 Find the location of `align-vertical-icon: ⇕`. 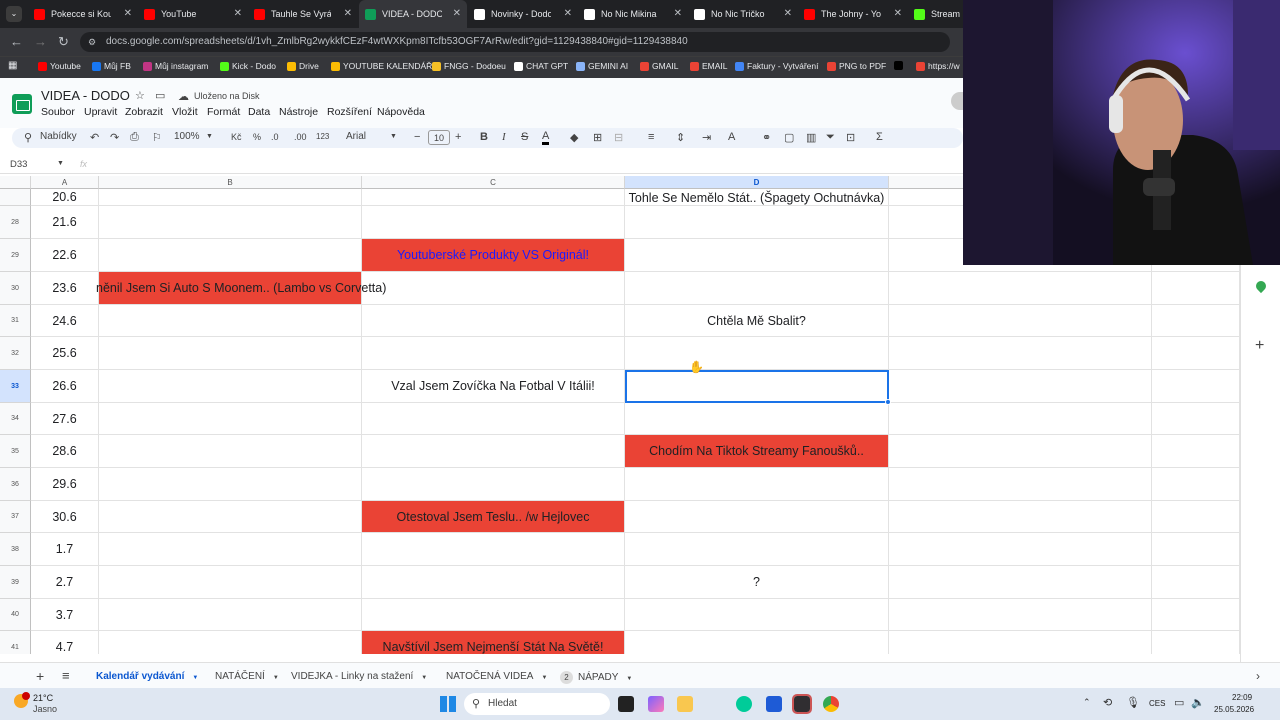

align-vertical-icon: ⇕ is located at coordinates (680, 137).